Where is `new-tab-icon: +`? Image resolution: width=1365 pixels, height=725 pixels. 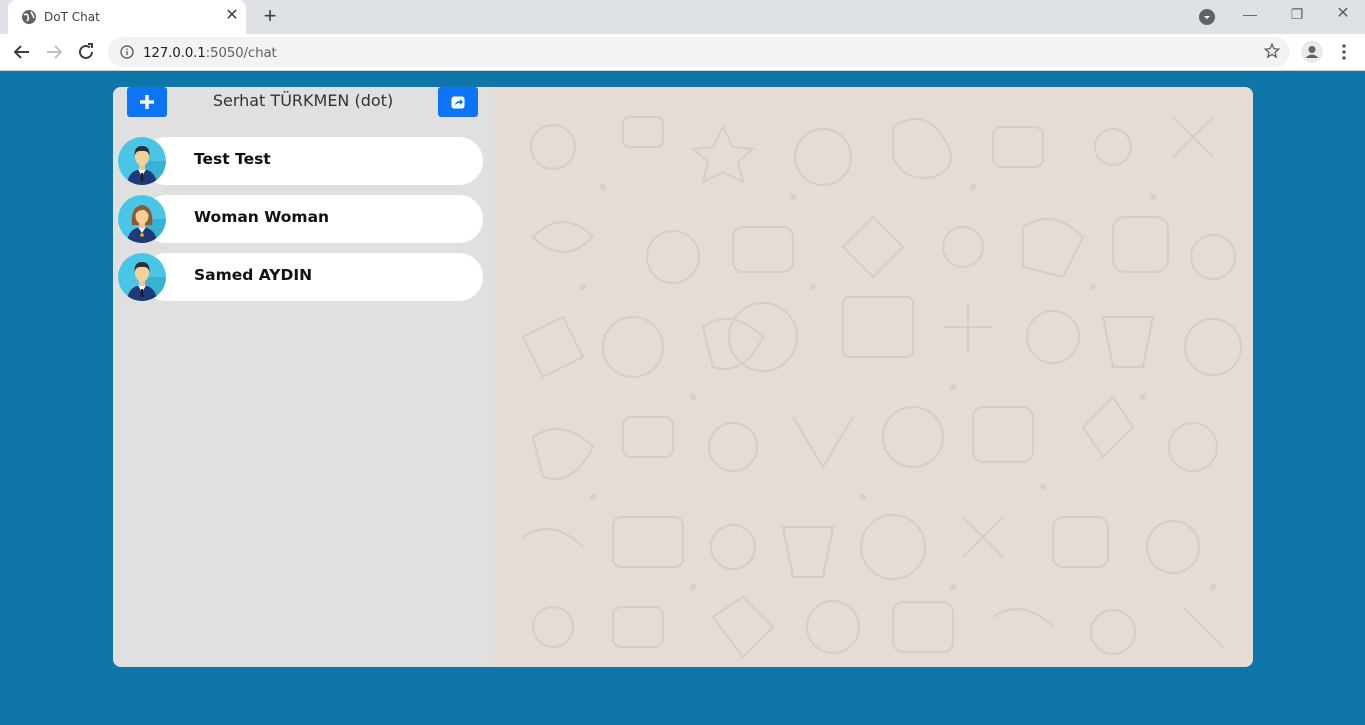 new-tab-icon: + is located at coordinates (270, 16).